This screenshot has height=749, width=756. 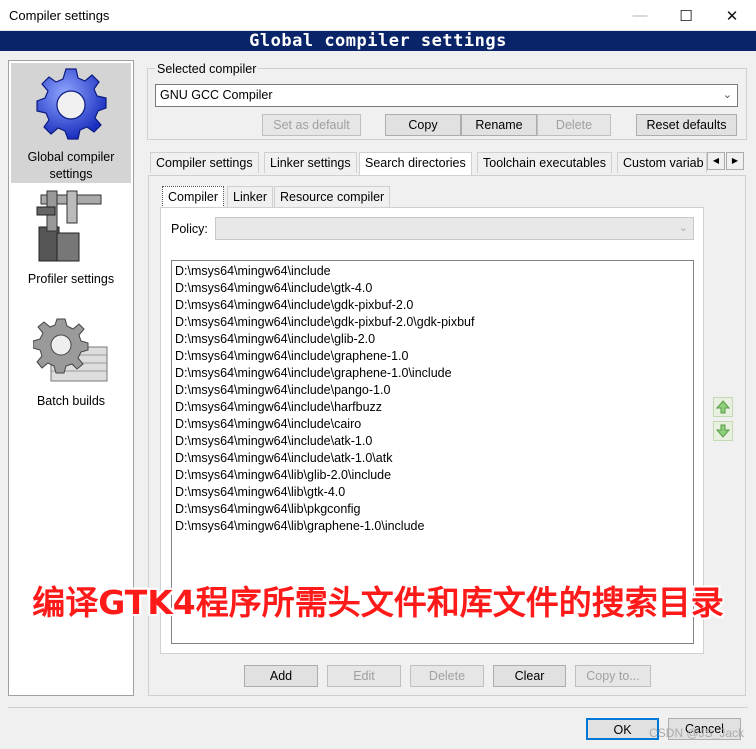 I want to click on arrow-up-icon, so click(x=723, y=407).